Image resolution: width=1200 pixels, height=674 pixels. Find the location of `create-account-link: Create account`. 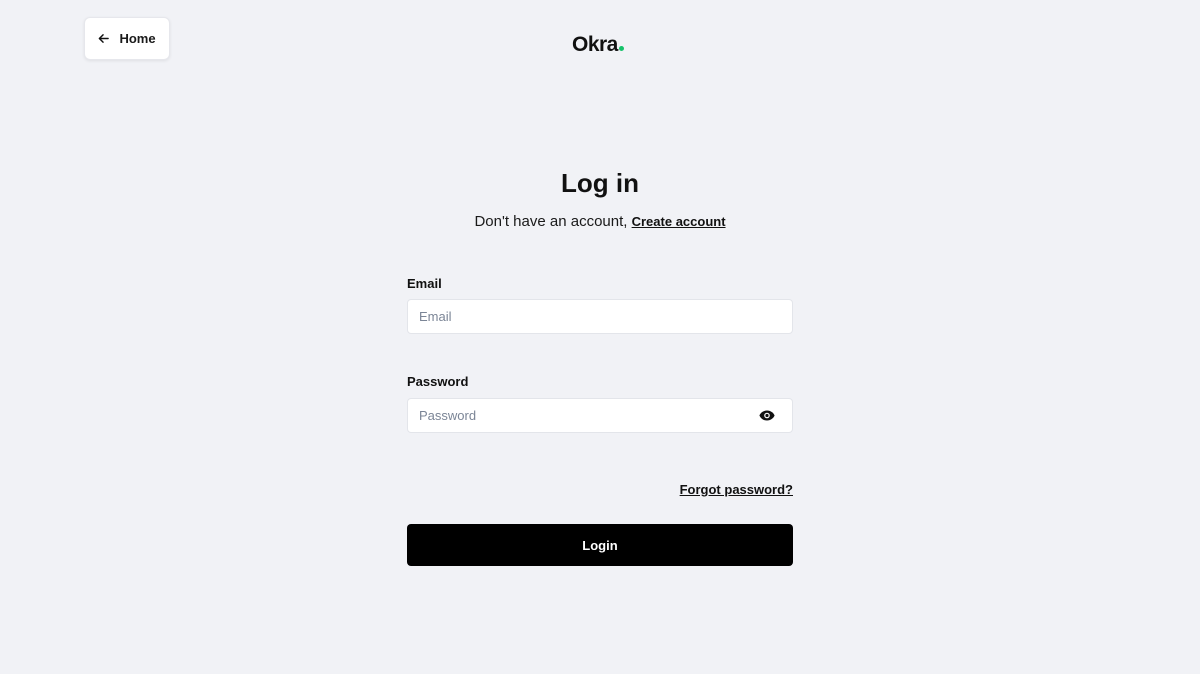

create-account-link: Create account is located at coordinates (679, 221).